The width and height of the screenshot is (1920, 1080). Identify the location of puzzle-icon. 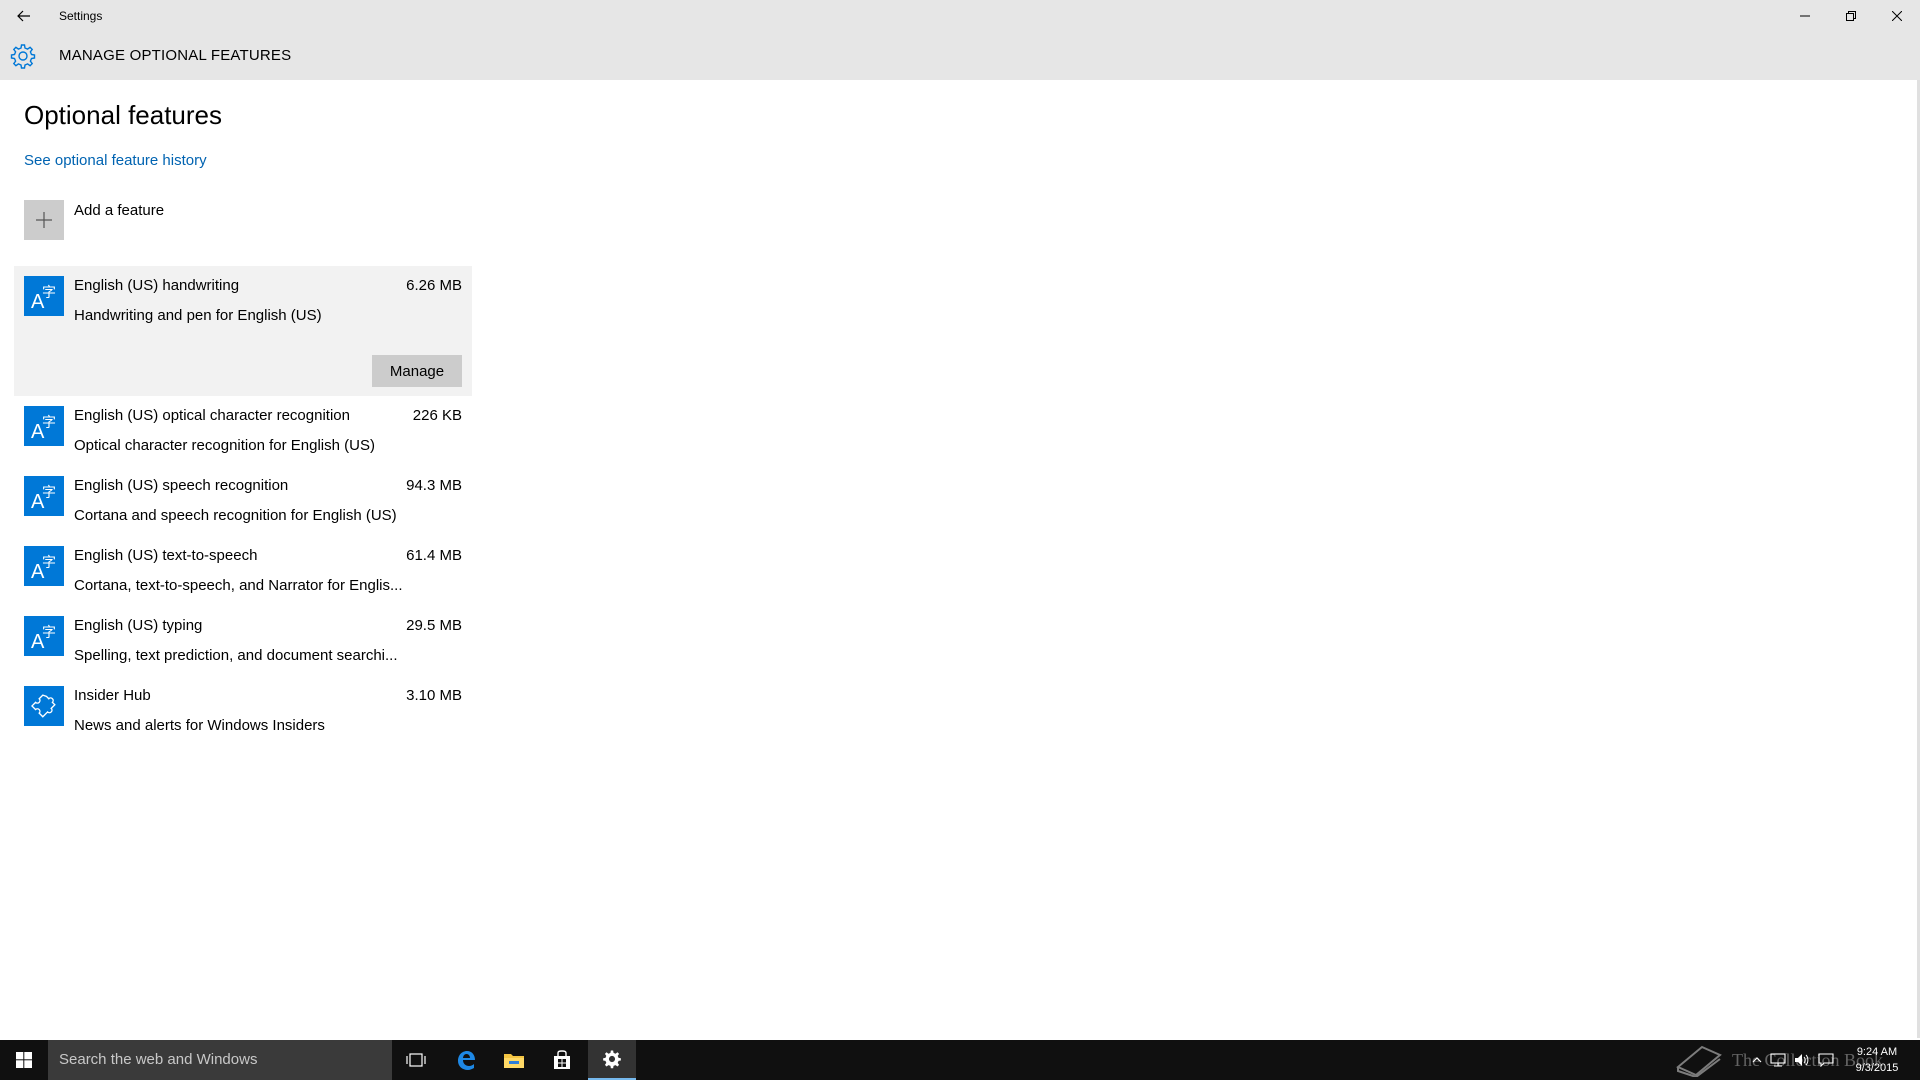
(44, 706).